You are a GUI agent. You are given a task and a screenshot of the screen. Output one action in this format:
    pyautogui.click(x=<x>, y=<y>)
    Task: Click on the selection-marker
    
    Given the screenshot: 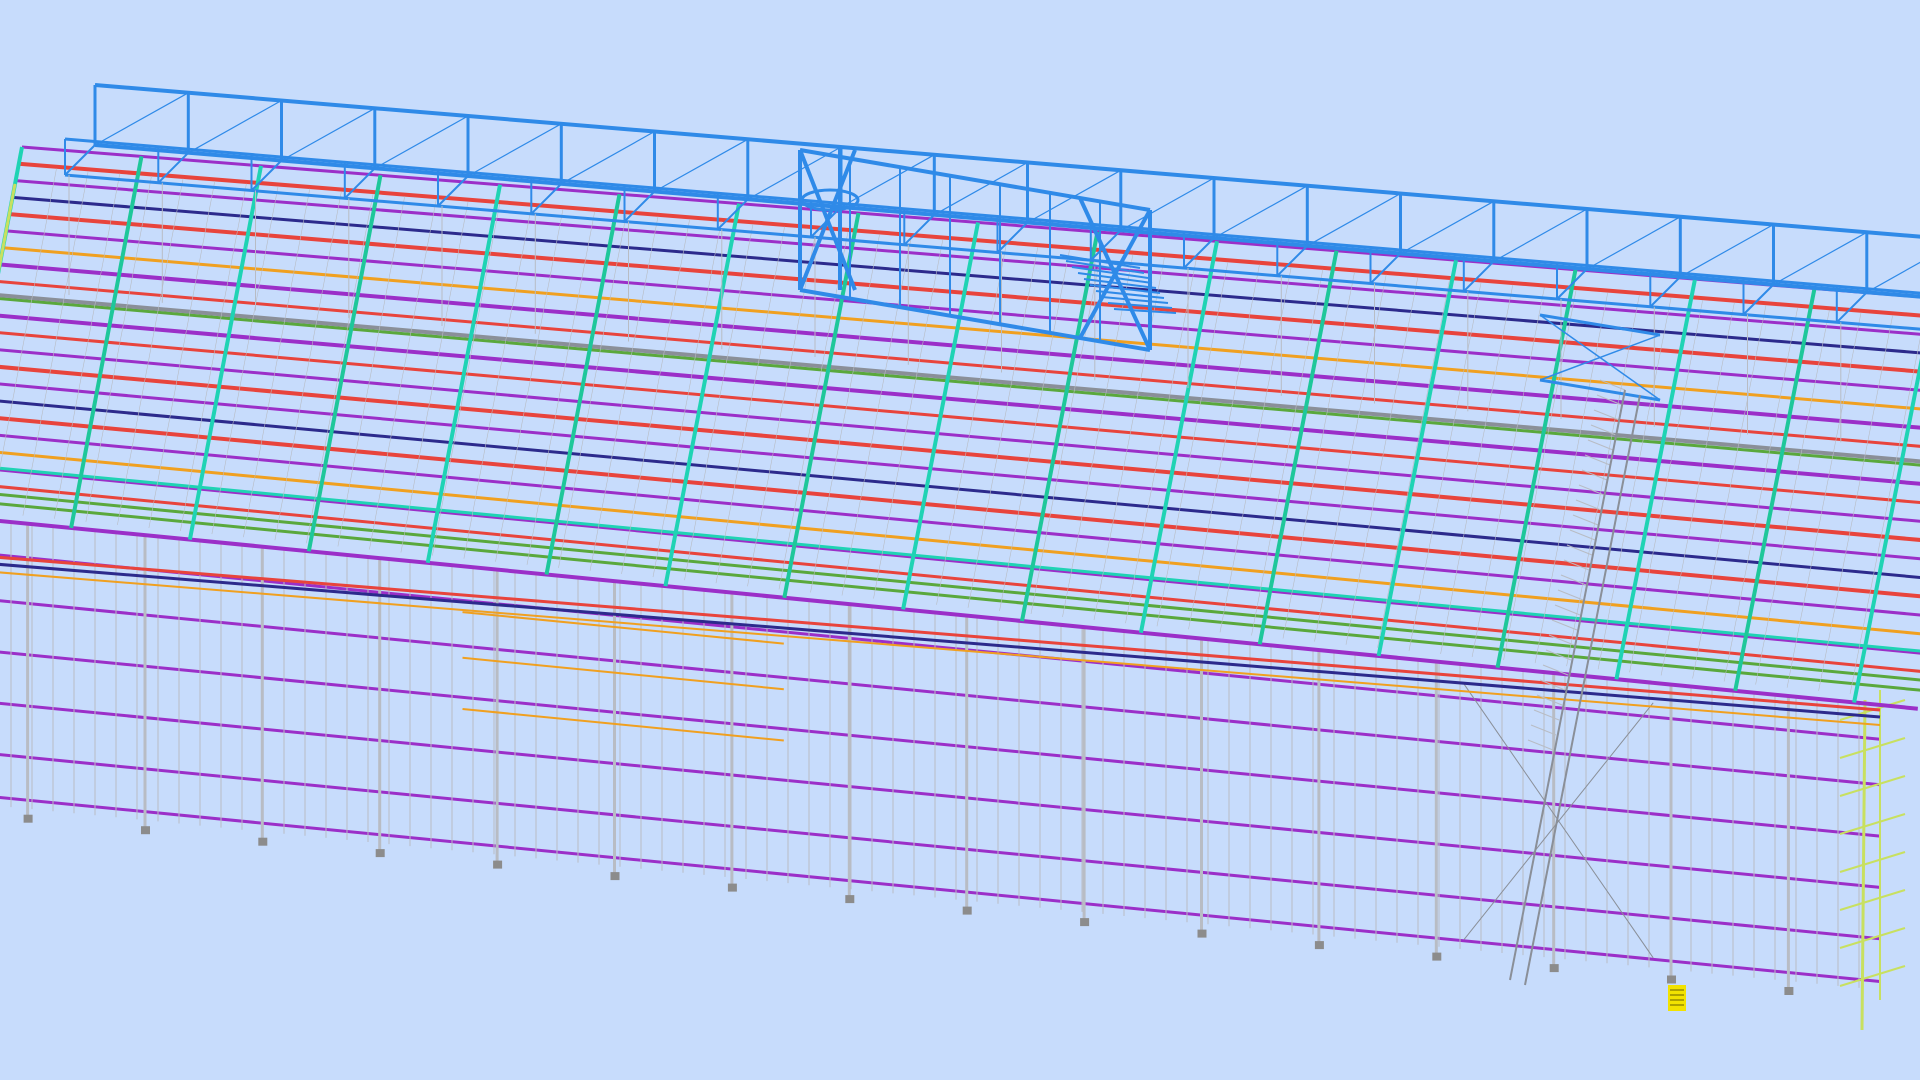 What is the action you would take?
    pyautogui.click(x=1677, y=998)
    